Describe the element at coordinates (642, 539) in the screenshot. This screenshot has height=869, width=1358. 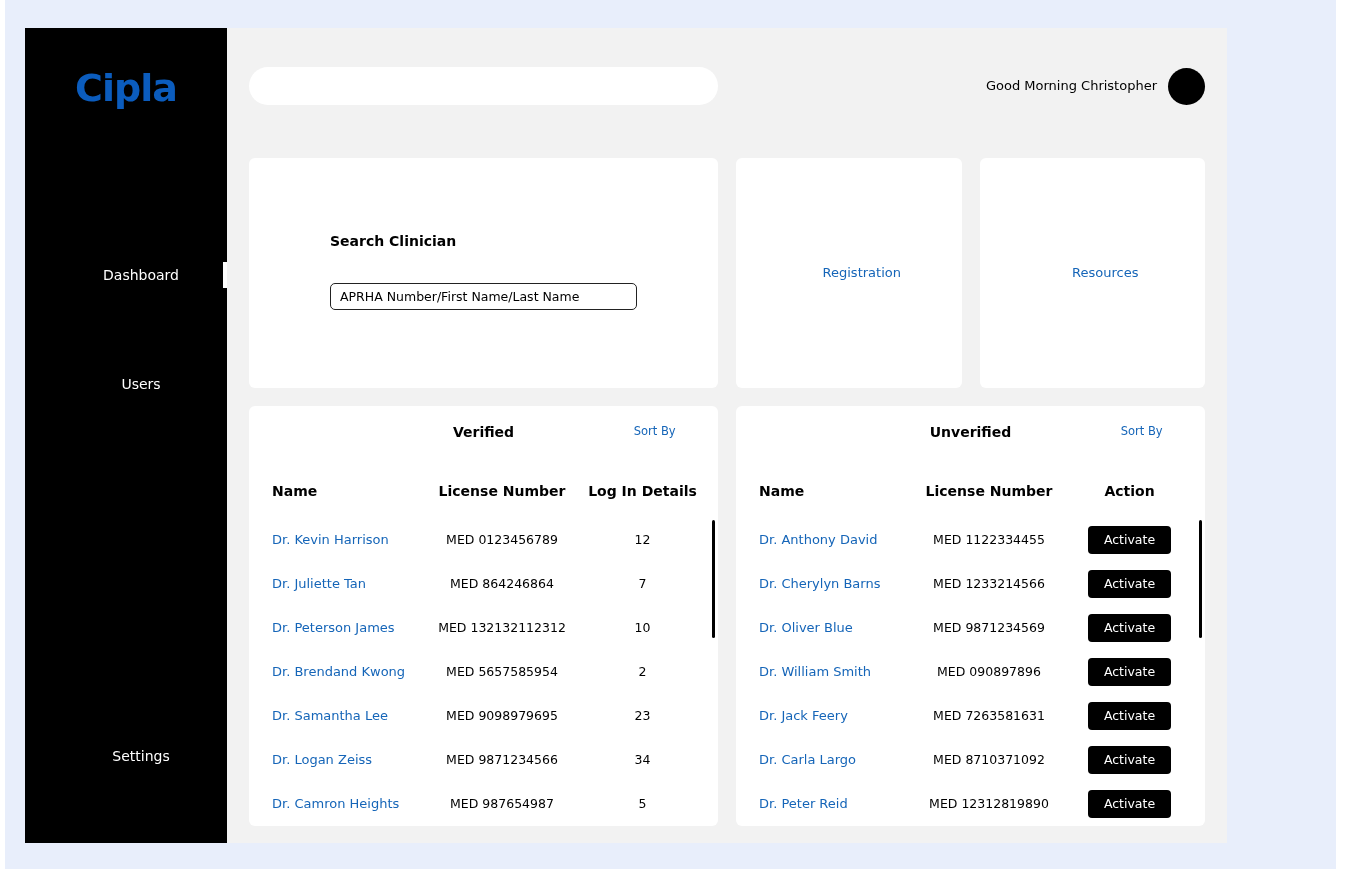
I see `table-cell-text: 12` at that location.